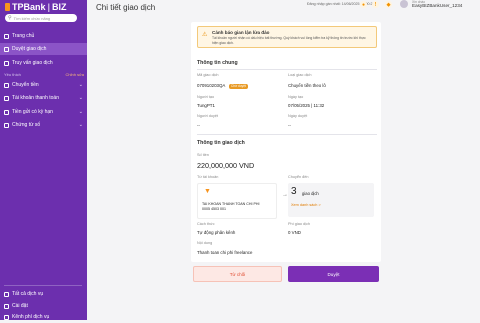  I want to click on tpbank-logo-icon: ▼, so click(207, 191).